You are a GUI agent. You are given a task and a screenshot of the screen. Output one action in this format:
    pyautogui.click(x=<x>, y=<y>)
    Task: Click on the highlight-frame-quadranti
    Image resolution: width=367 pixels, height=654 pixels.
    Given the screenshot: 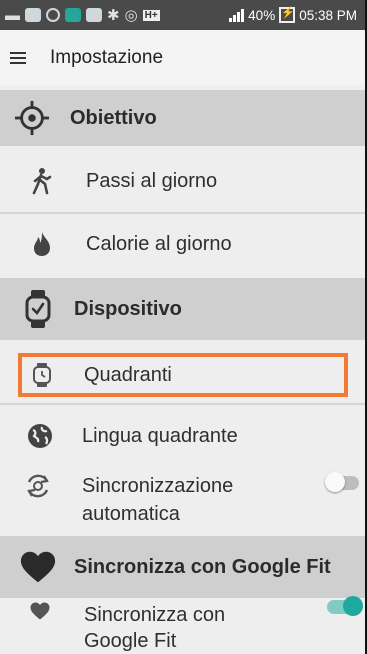 What is the action you would take?
    pyautogui.click(x=183, y=375)
    